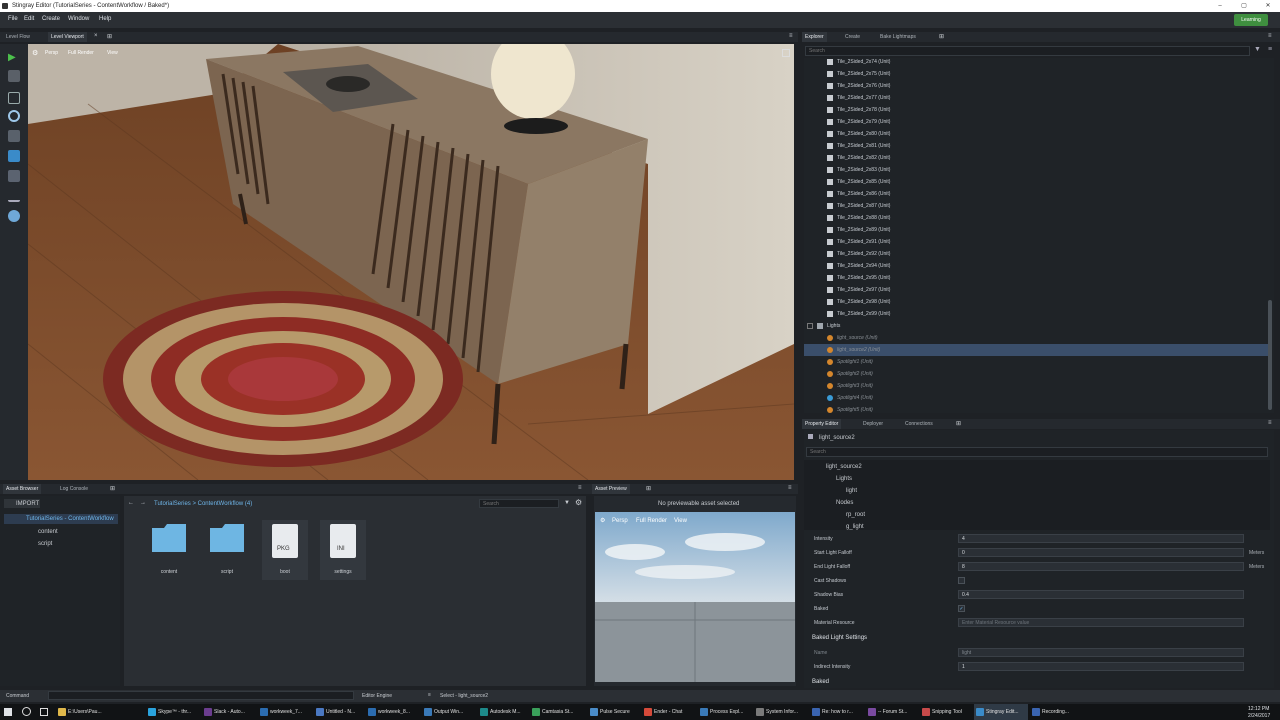  What do you see at coordinates (1268, 6) in the screenshot?
I see `close-button: ✕` at bounding box center [1268, 6].